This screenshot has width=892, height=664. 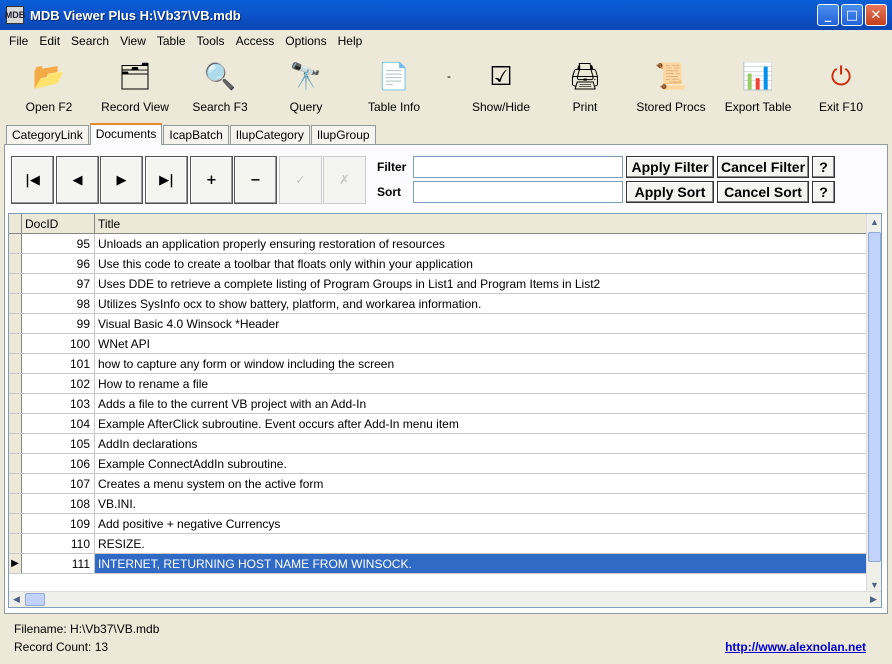 What do you see at coordinates (758, 88) in the screenshot?
I see `export-table-button: 📊 Export Table` at bounding box center [758, 88].